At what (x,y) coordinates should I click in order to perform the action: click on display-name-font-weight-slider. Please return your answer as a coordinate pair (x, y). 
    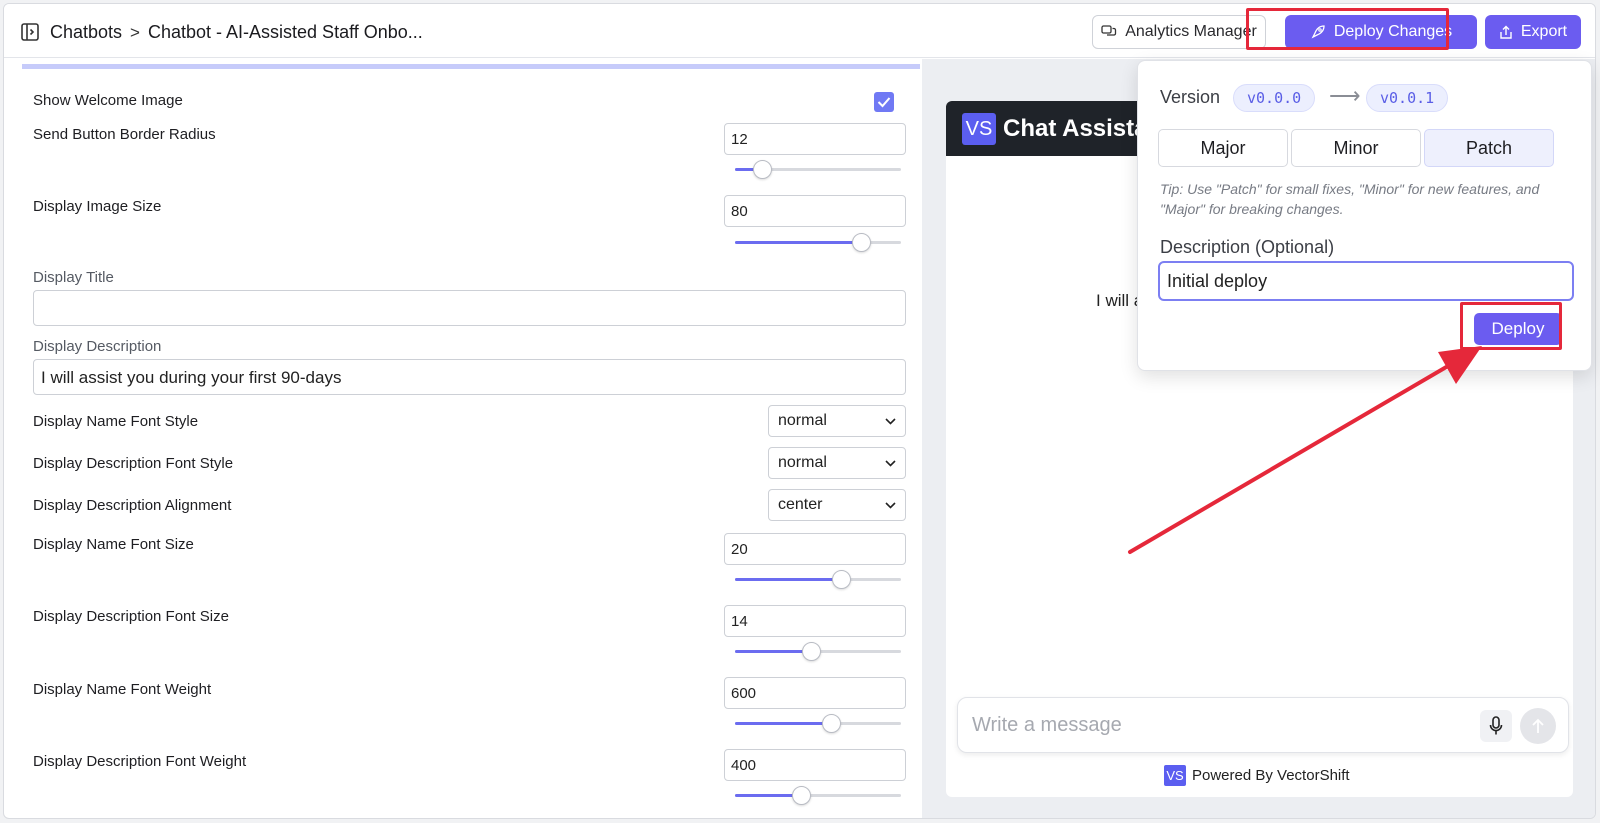
    Looking at the image, I should click on (818, 723).